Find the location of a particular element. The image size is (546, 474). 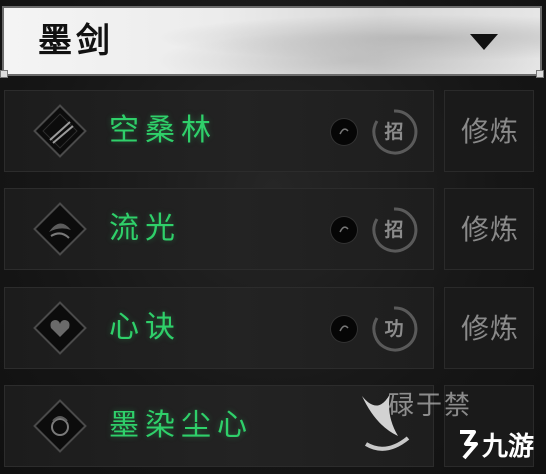

jiuyou-logo-icon: 九游 is located at coordinates (497, 446).